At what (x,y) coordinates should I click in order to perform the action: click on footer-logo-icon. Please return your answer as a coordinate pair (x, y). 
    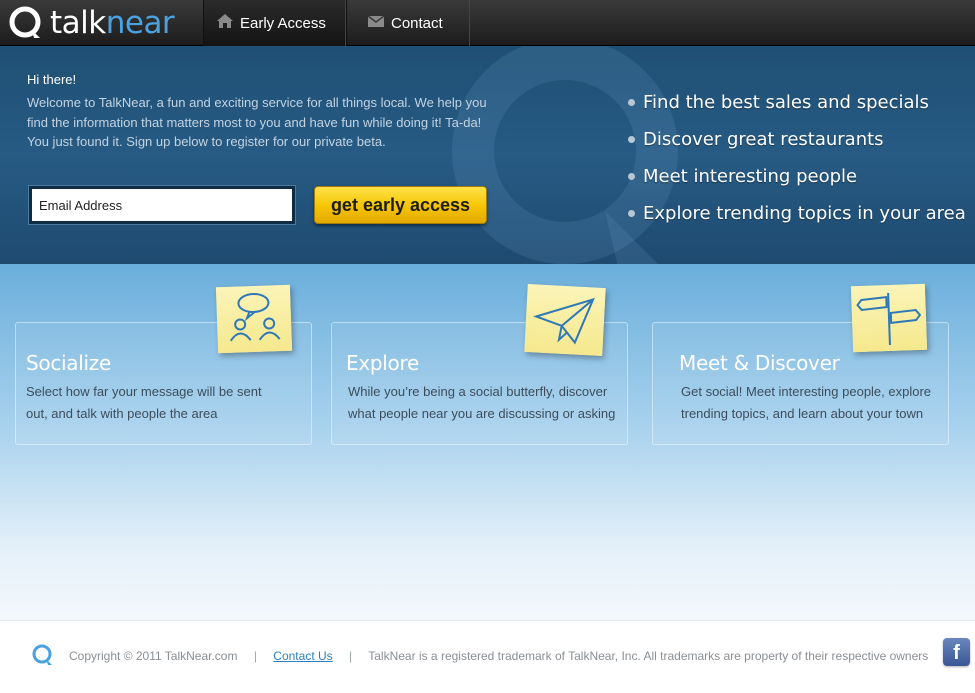
    Looking at the image, I should click on (43, 657).